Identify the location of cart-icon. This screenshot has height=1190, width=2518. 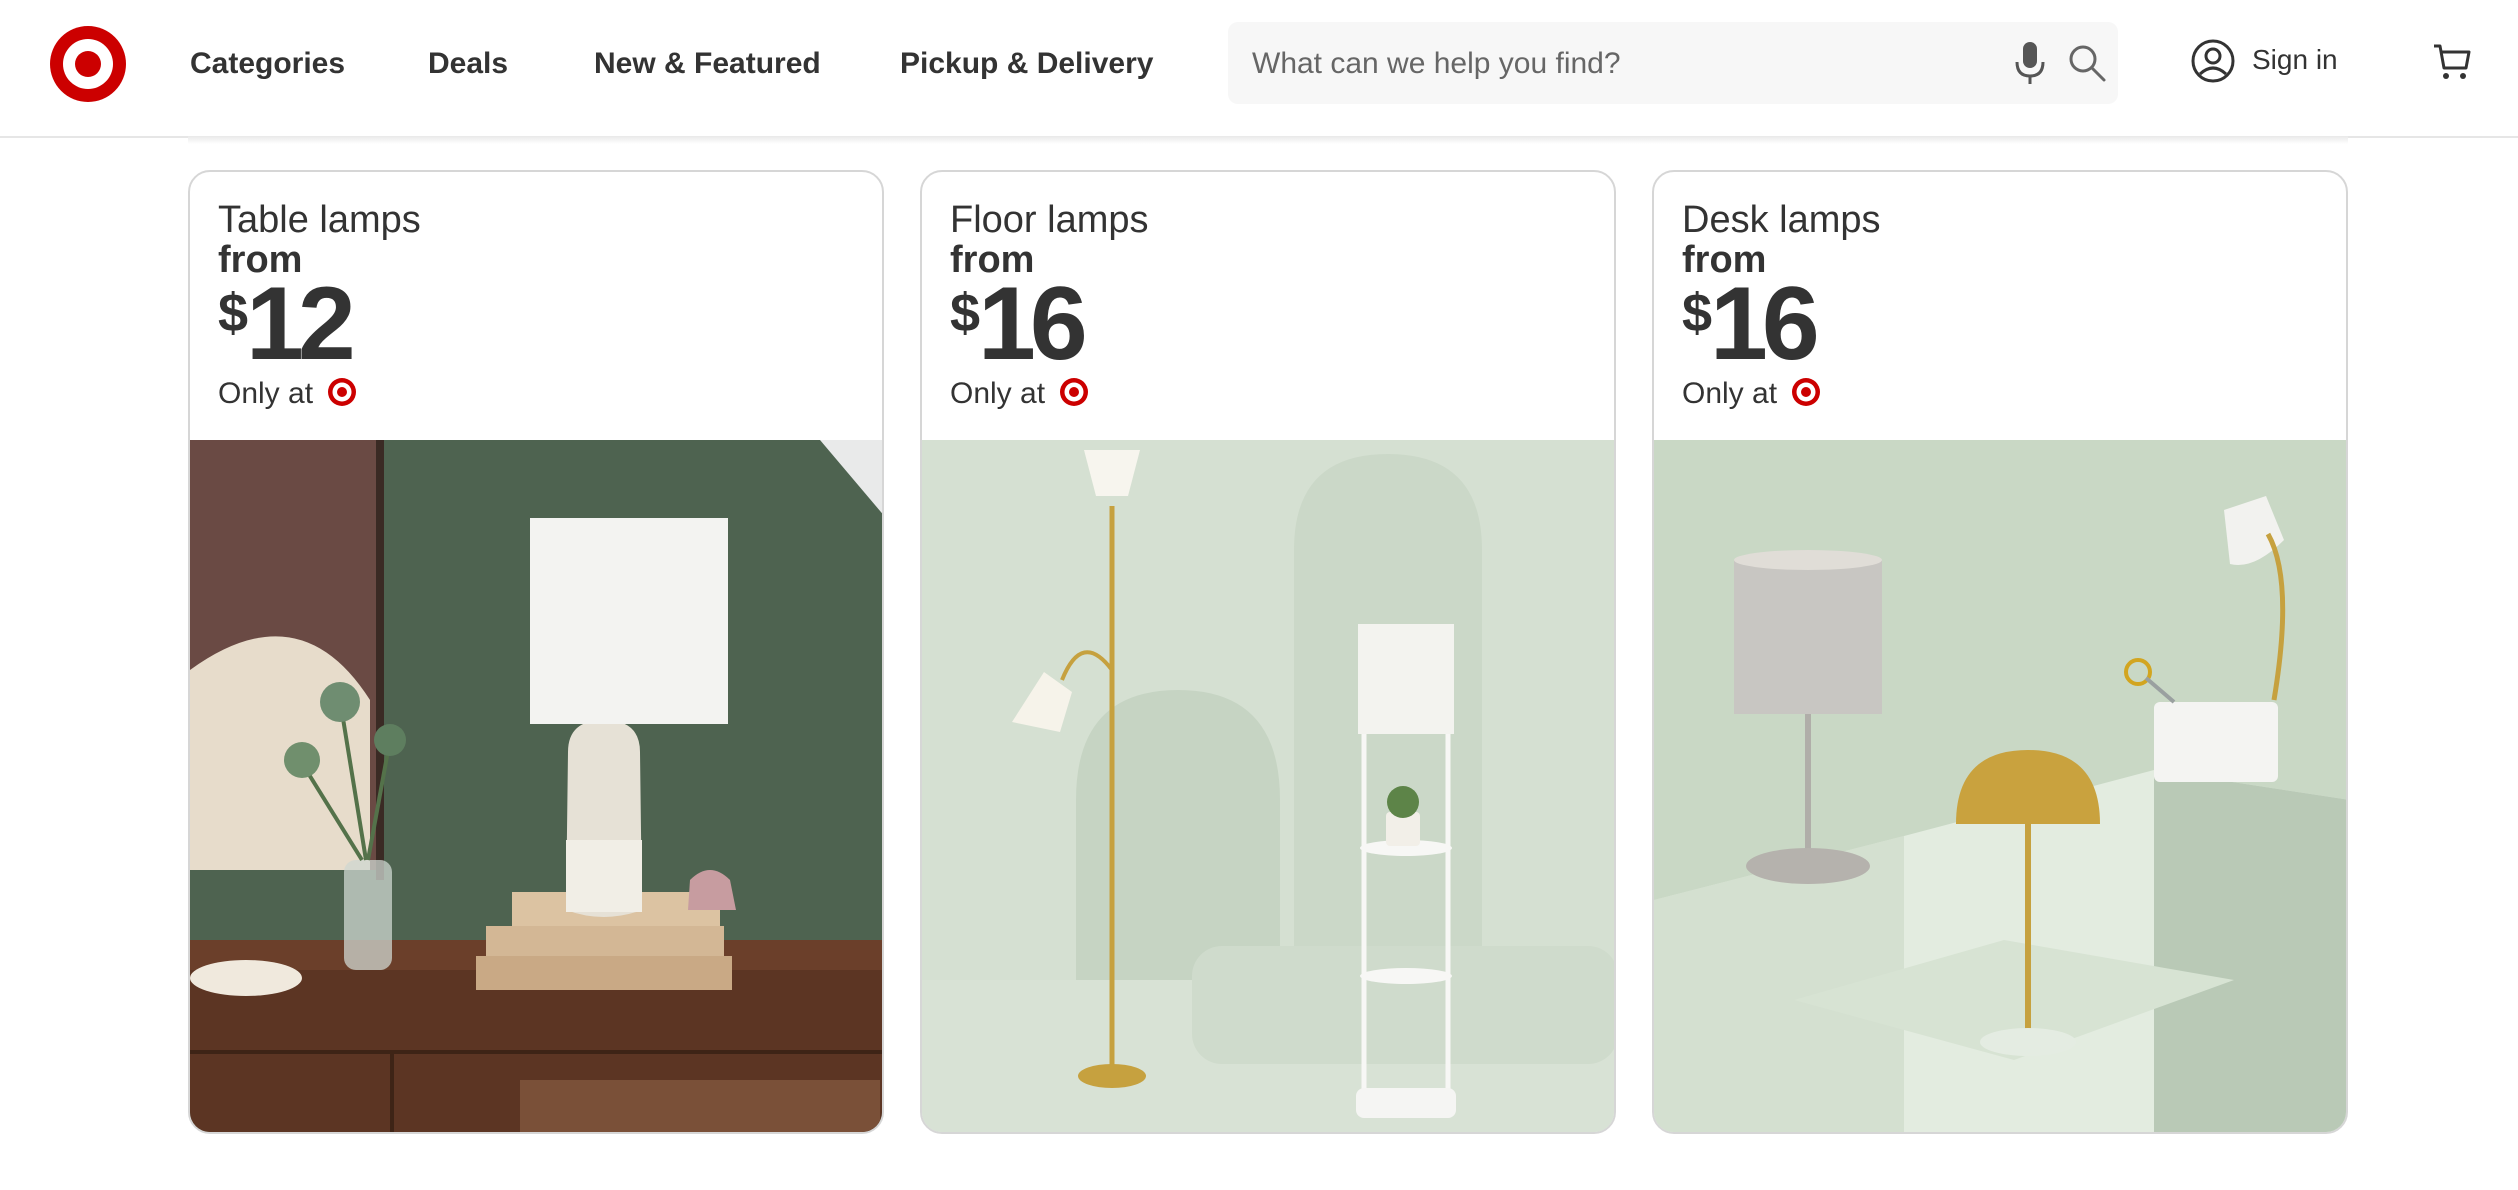
(2452, 62).